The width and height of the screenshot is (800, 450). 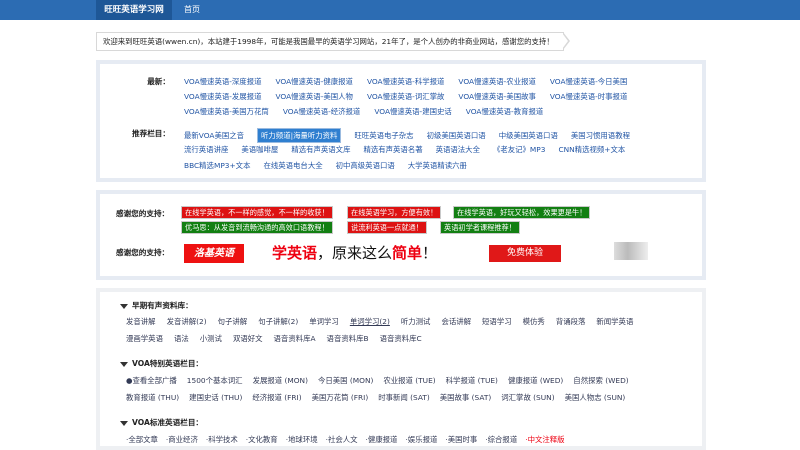 I want to click on early-link: 会话讲解, so click(x=456, y=321).